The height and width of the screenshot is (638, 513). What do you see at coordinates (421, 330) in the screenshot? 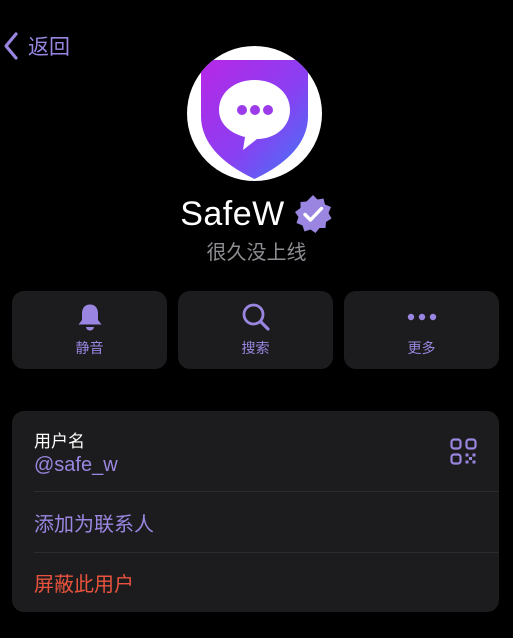
I see `more-button: 更多` at bounding box center [421, 330].